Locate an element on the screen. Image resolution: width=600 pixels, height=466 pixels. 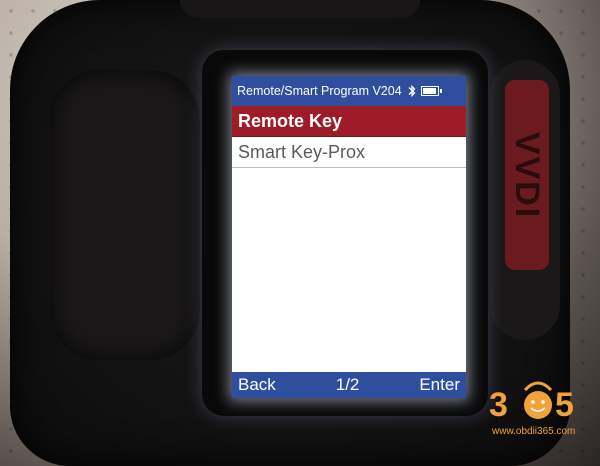
menu-item-smart-key-prox: Smart Key-Prox is located at coordinates (349, 152).